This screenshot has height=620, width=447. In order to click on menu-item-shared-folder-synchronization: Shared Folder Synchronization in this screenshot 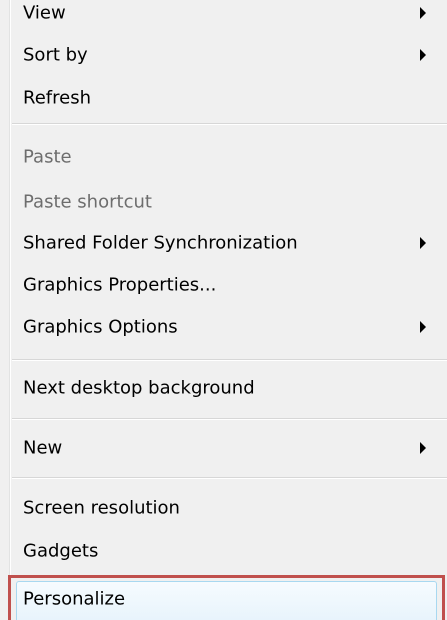, I will do `click(223, 243)`.